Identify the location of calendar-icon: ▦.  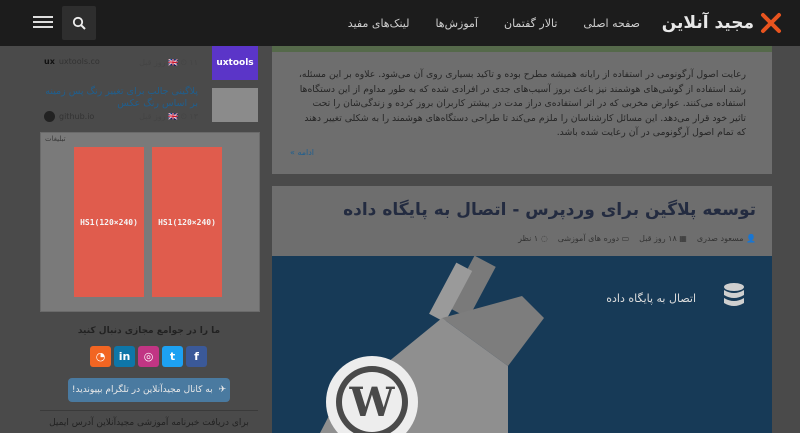
(683, 238).